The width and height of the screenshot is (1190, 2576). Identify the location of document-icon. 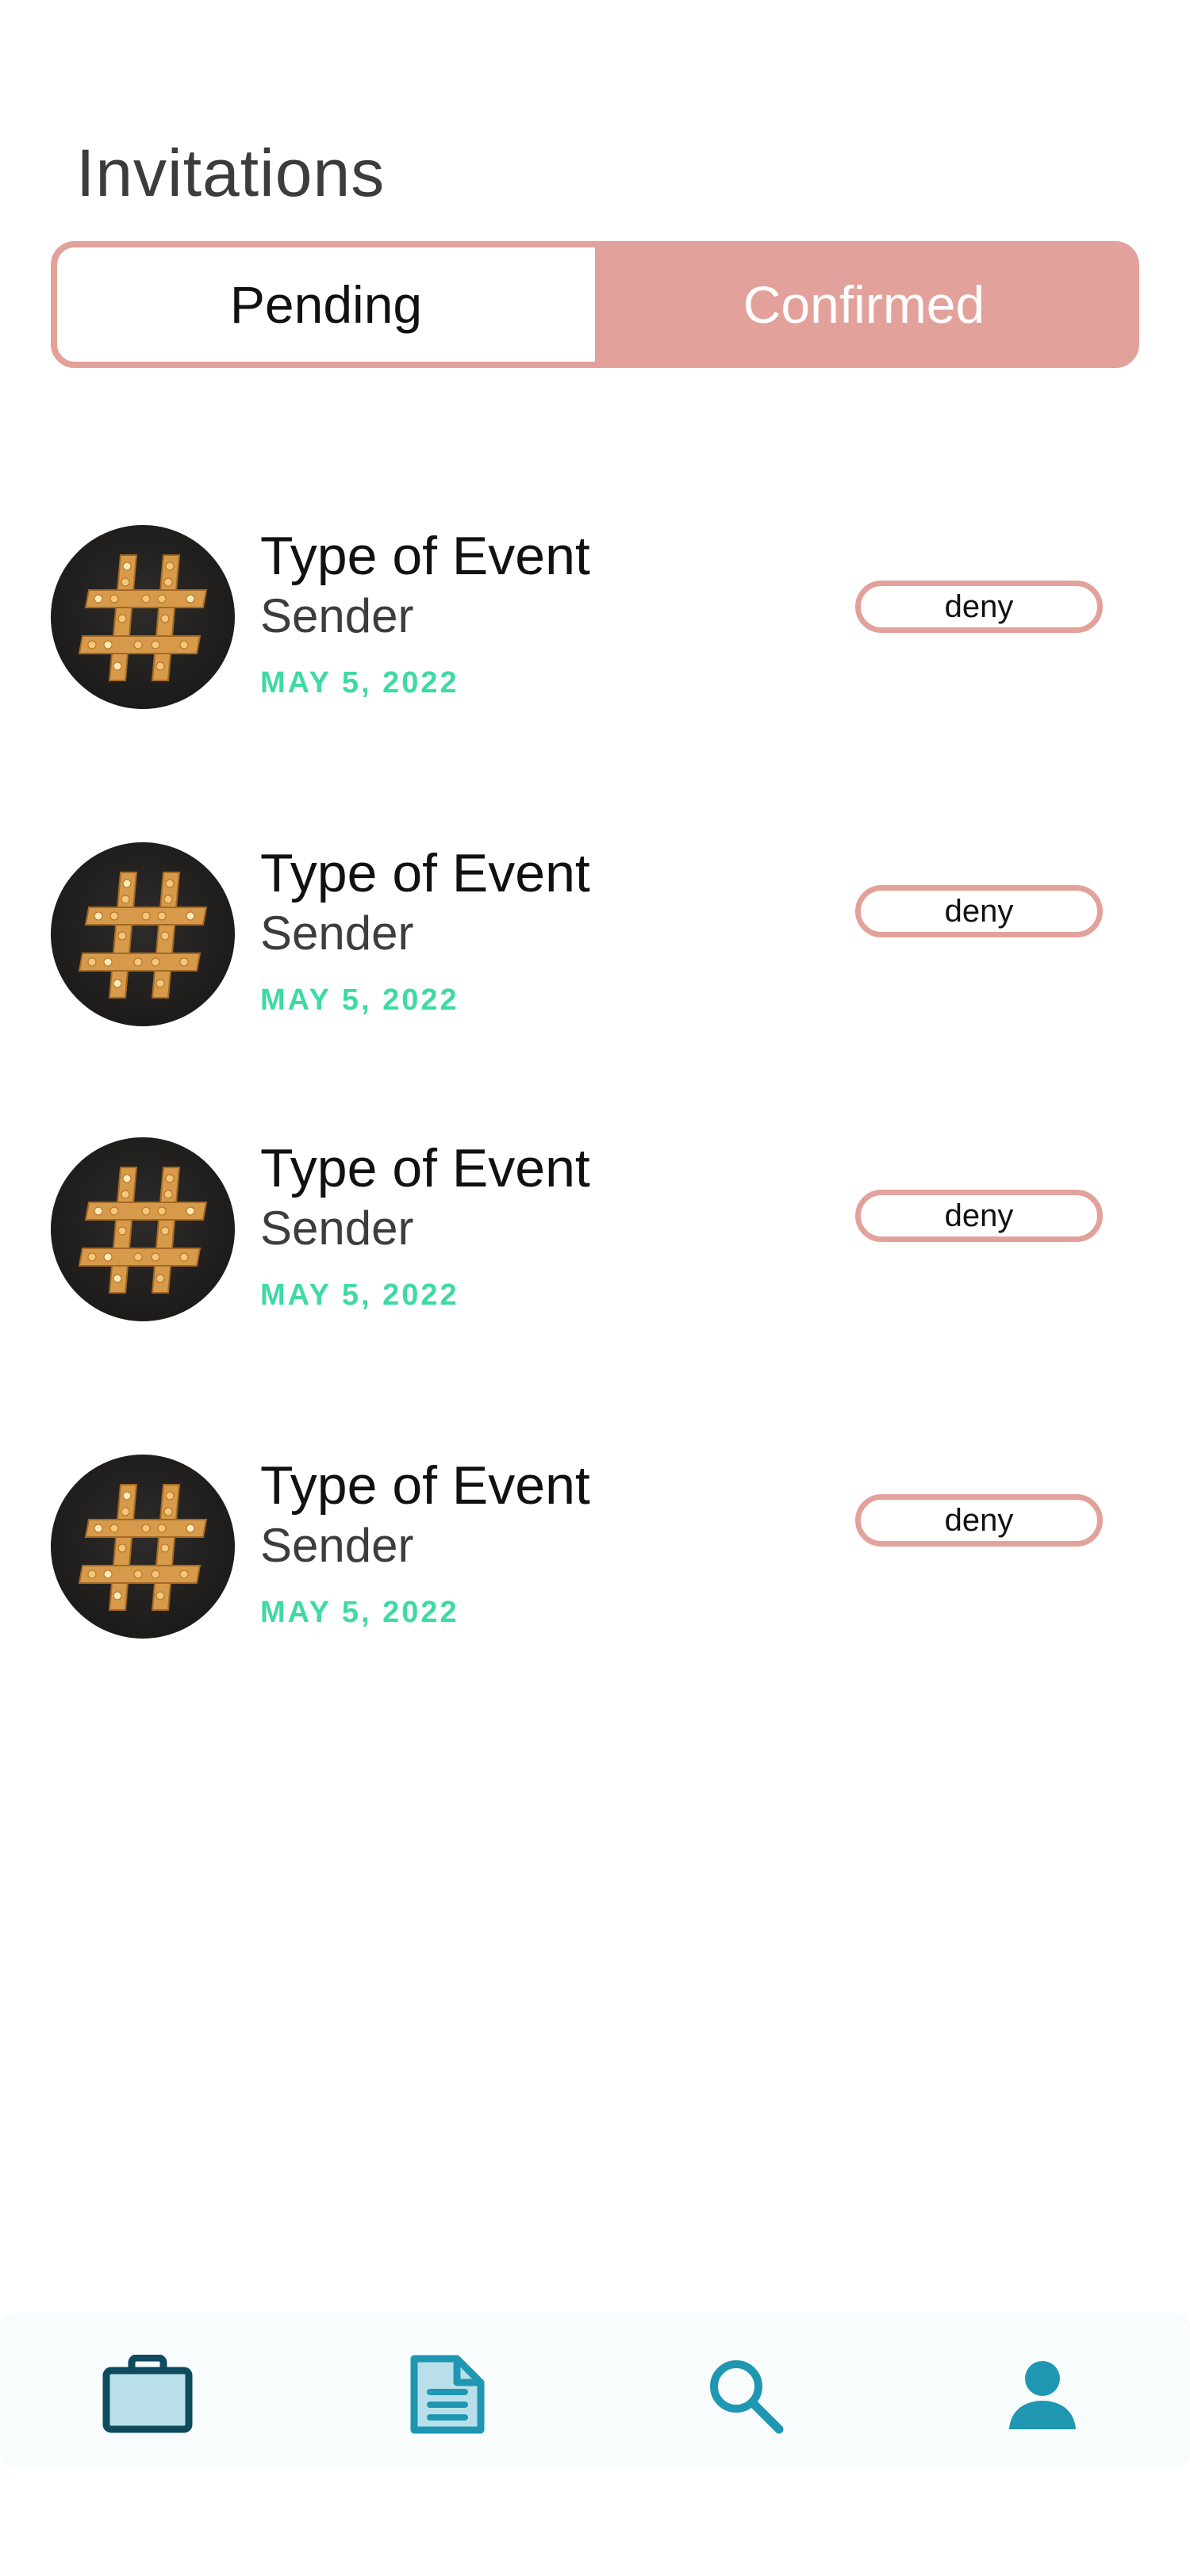
(447, 2394).